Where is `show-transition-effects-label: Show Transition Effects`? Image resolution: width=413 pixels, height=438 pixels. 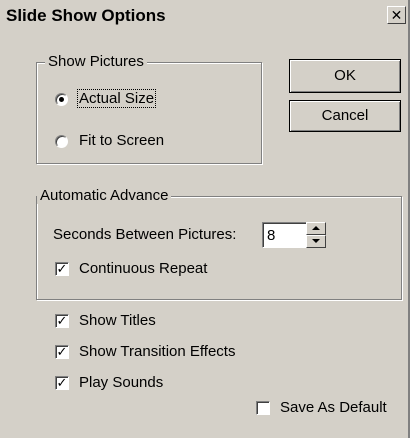 show-transition-effects-label: Show Transition Effects is located at coordinates (157, 351).